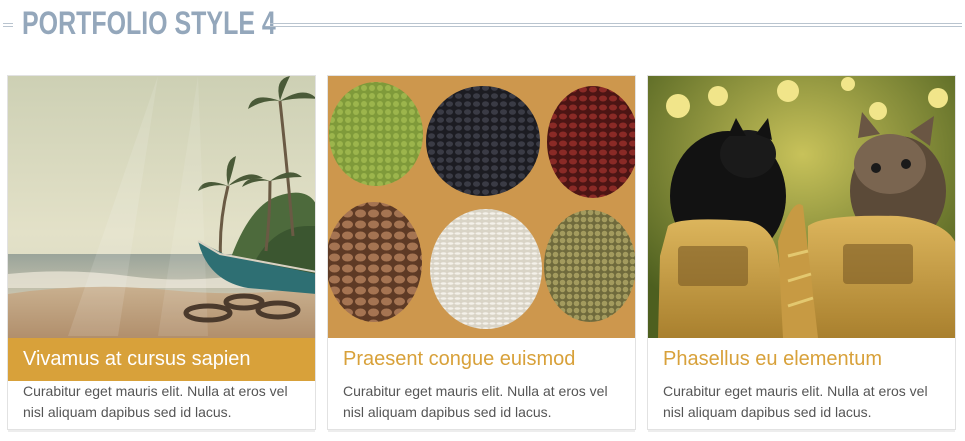  Describe the element at coordinates (481, 359) in the screenshot. I see `portfolio-item-title: Praesent congue euismod` at that location.